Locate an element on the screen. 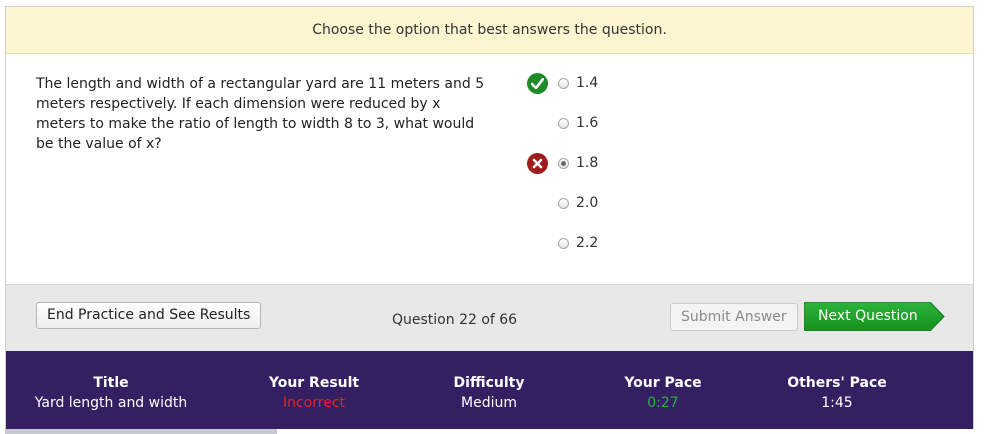  option-radio-selected is located at coordinates (563, 163).